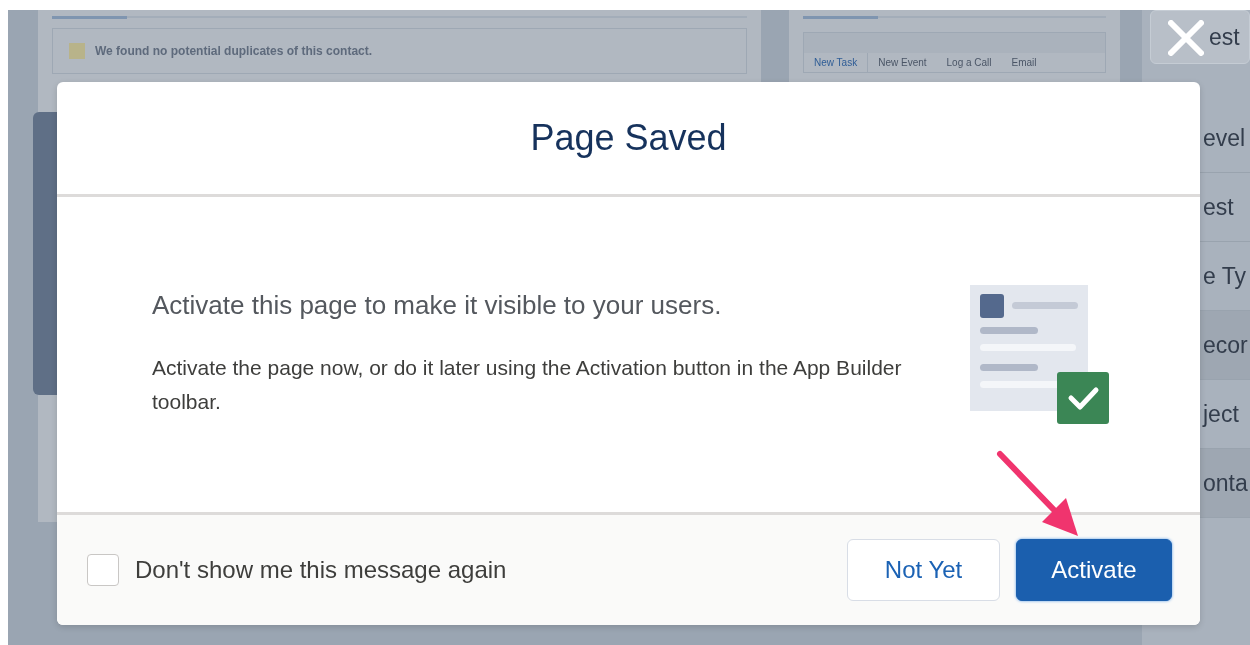 The height and width of the screenshot is (645, 1250). Describe the element at coordinates (969, 62) in the screenshot. I see `activity-tab: Log a Call` at that location.